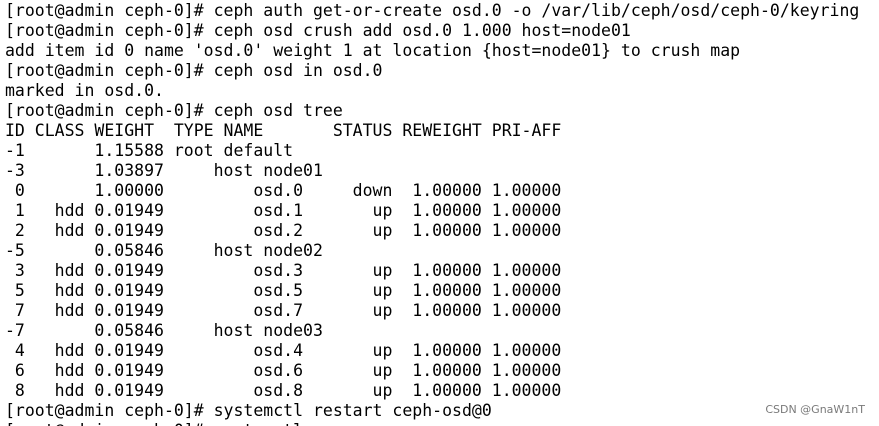 The width and height of the screenshot is (879, 426). Describe the element at coordinates (283, 230) in the screenshot. I see `osd-tree-row: 2 hdd 0.01949 osd.2 up 1.00000 1.00000` at that location.